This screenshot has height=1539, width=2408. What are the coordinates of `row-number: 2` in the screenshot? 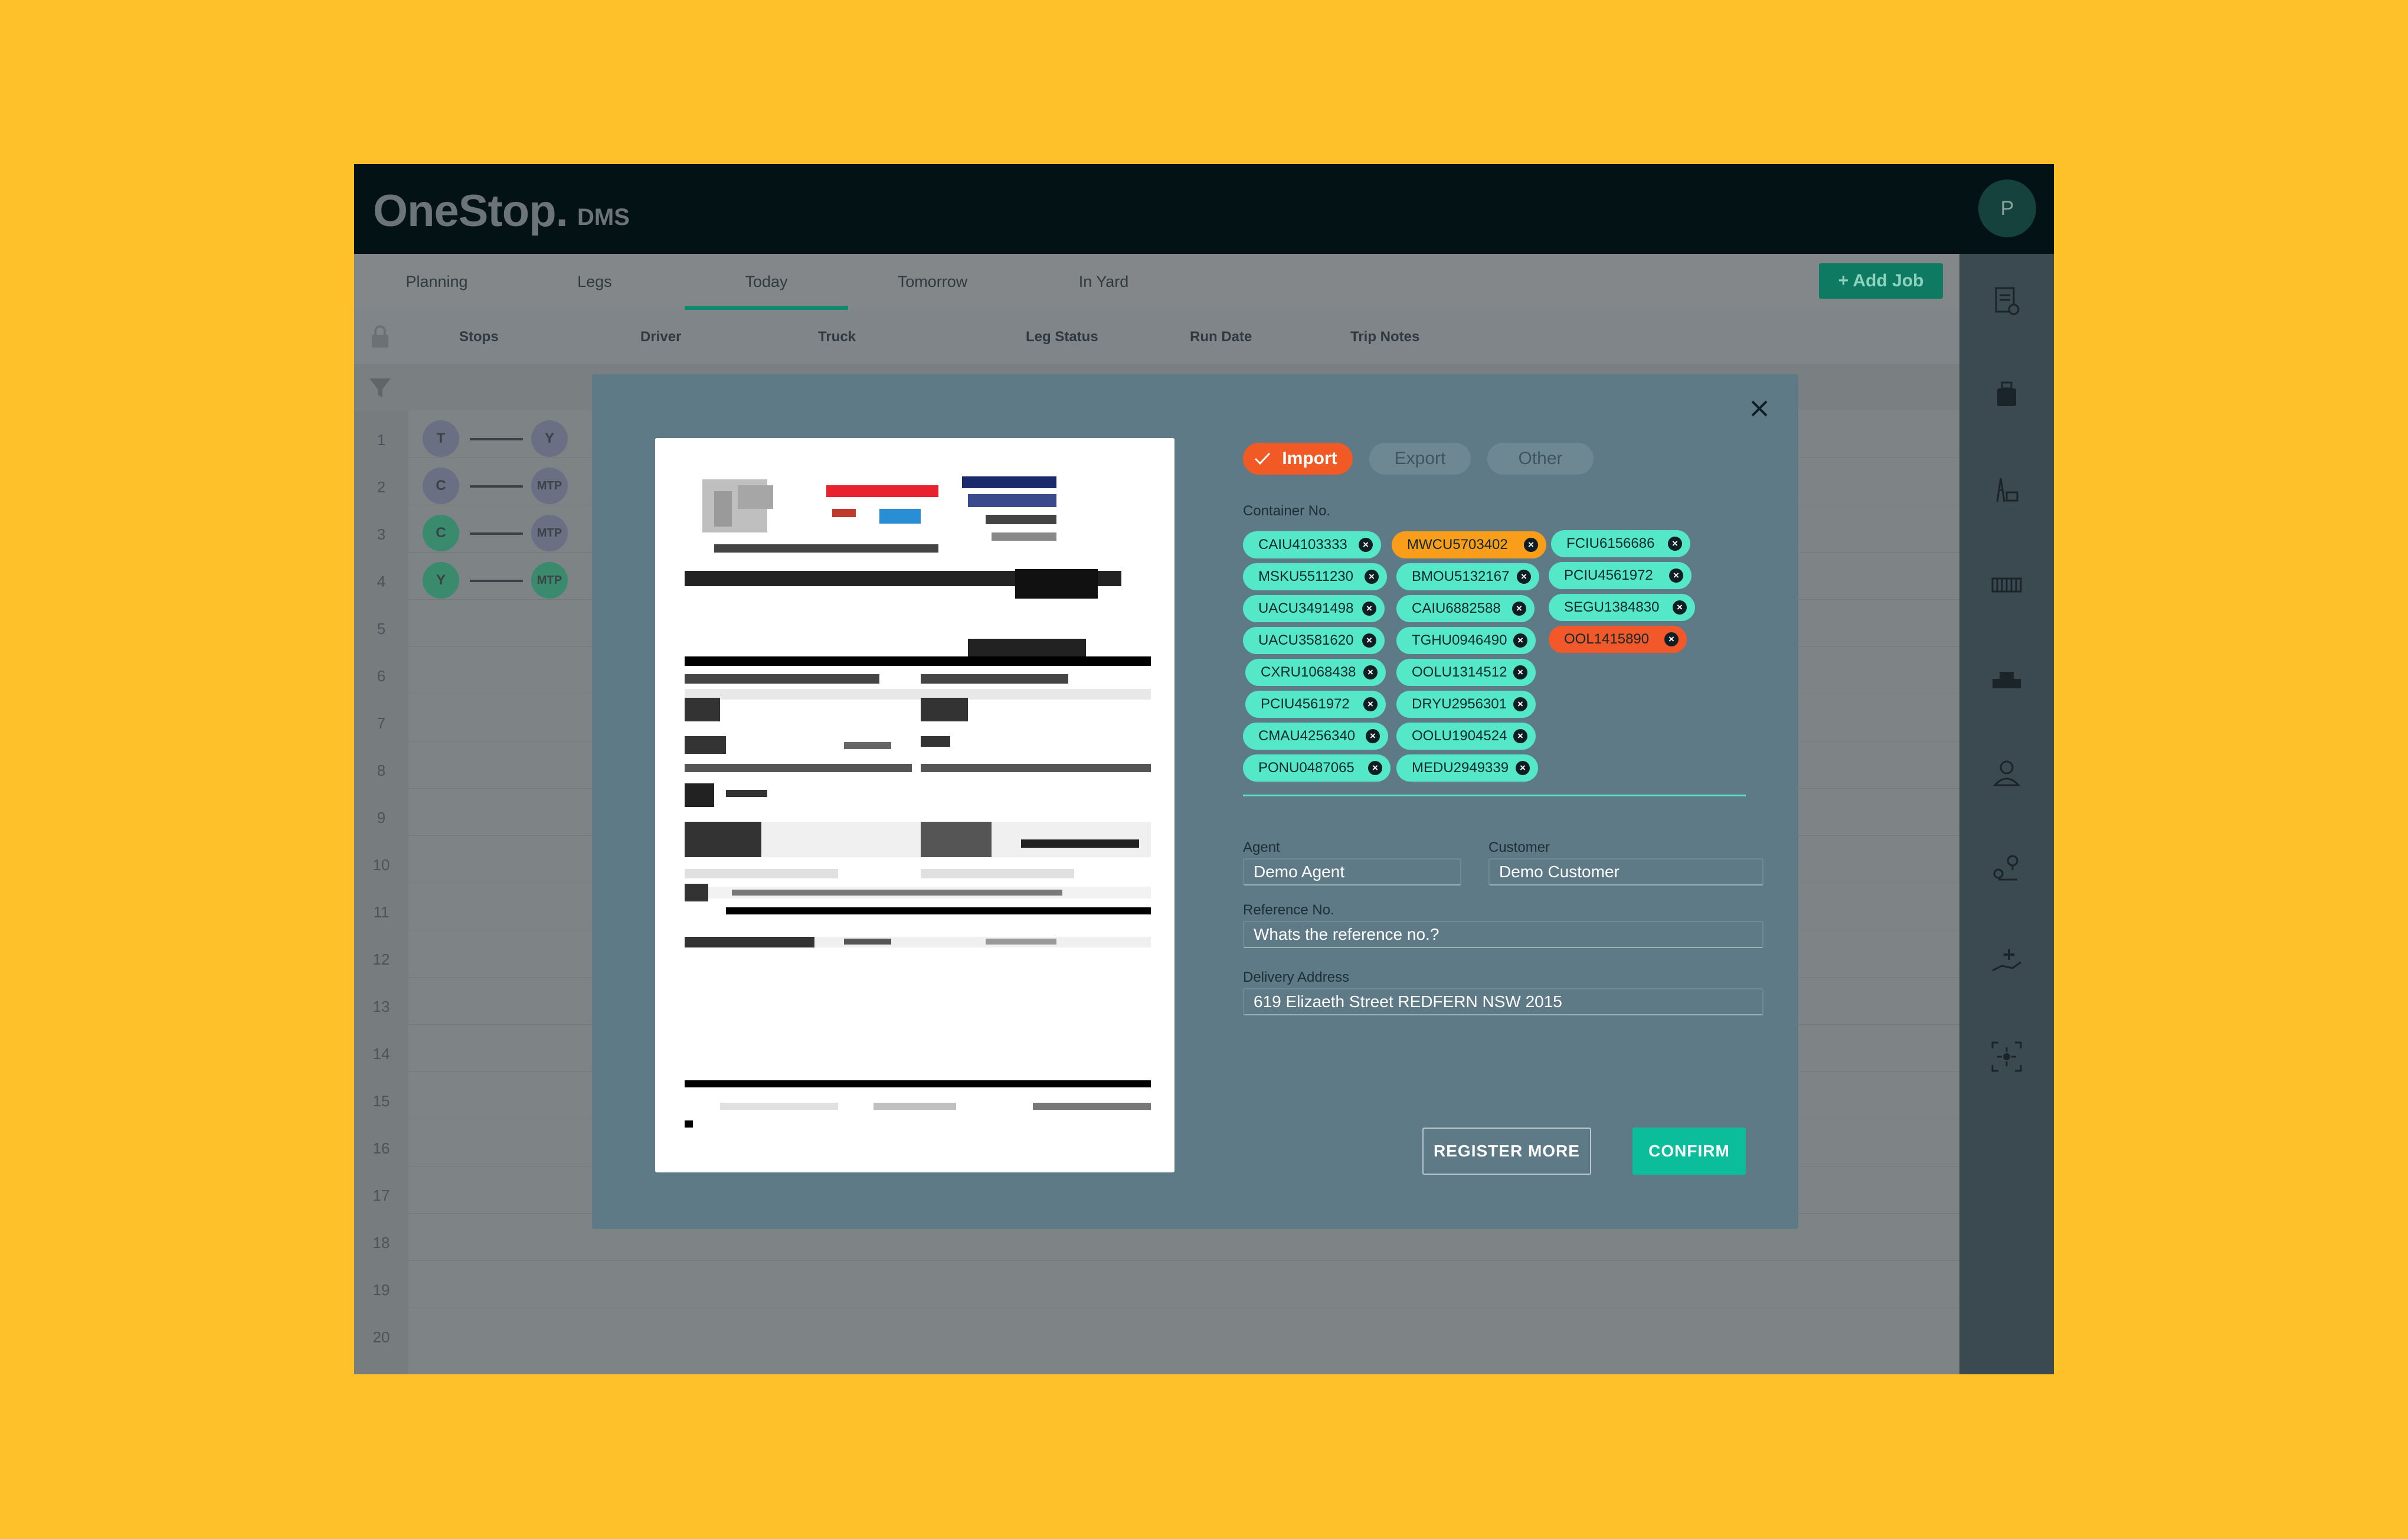 It's located at (381, 487).